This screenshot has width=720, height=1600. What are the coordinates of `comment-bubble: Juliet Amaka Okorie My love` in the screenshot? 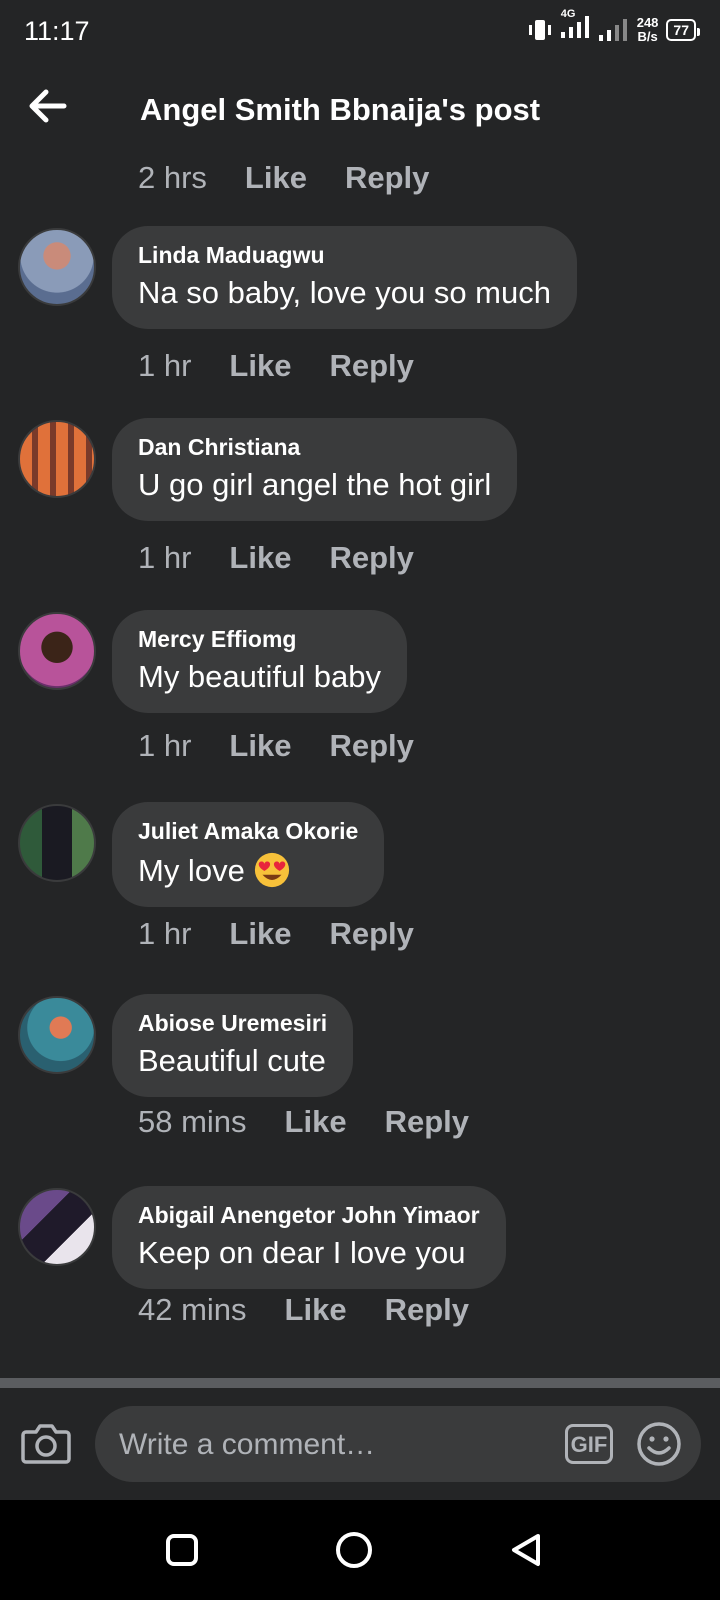 It's located at (248, 854).